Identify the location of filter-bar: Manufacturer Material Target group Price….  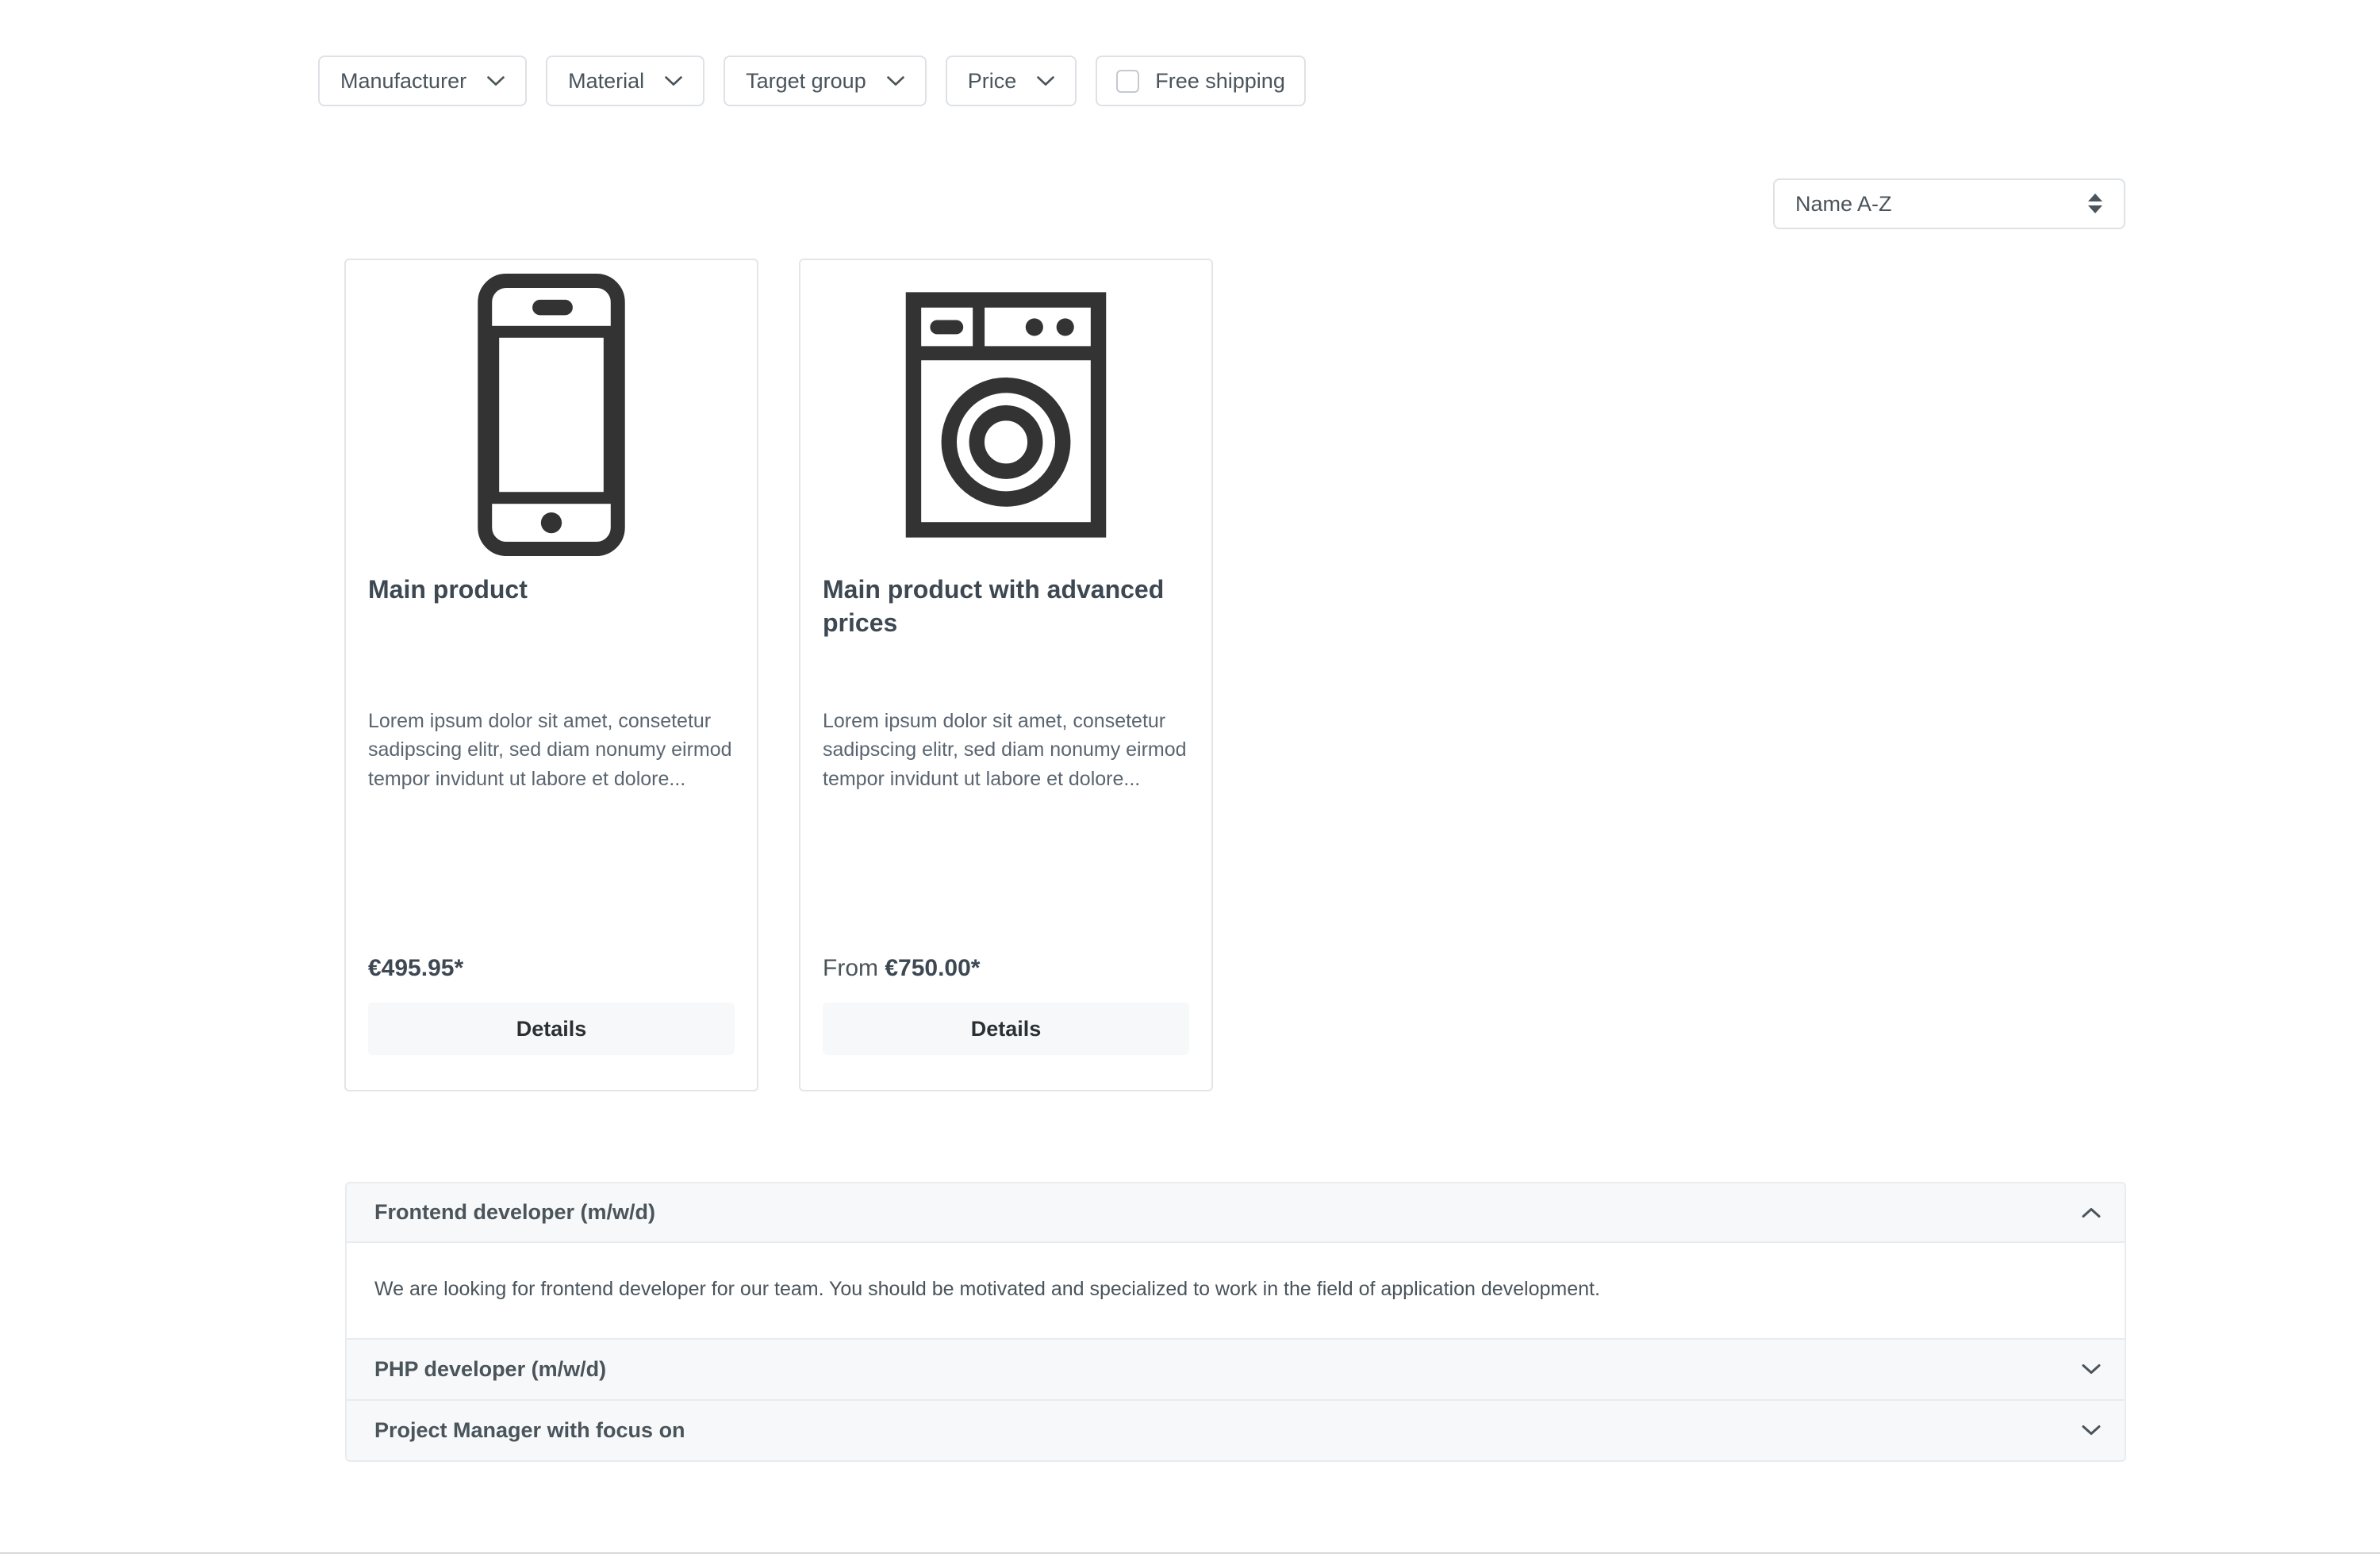
(812, 81).